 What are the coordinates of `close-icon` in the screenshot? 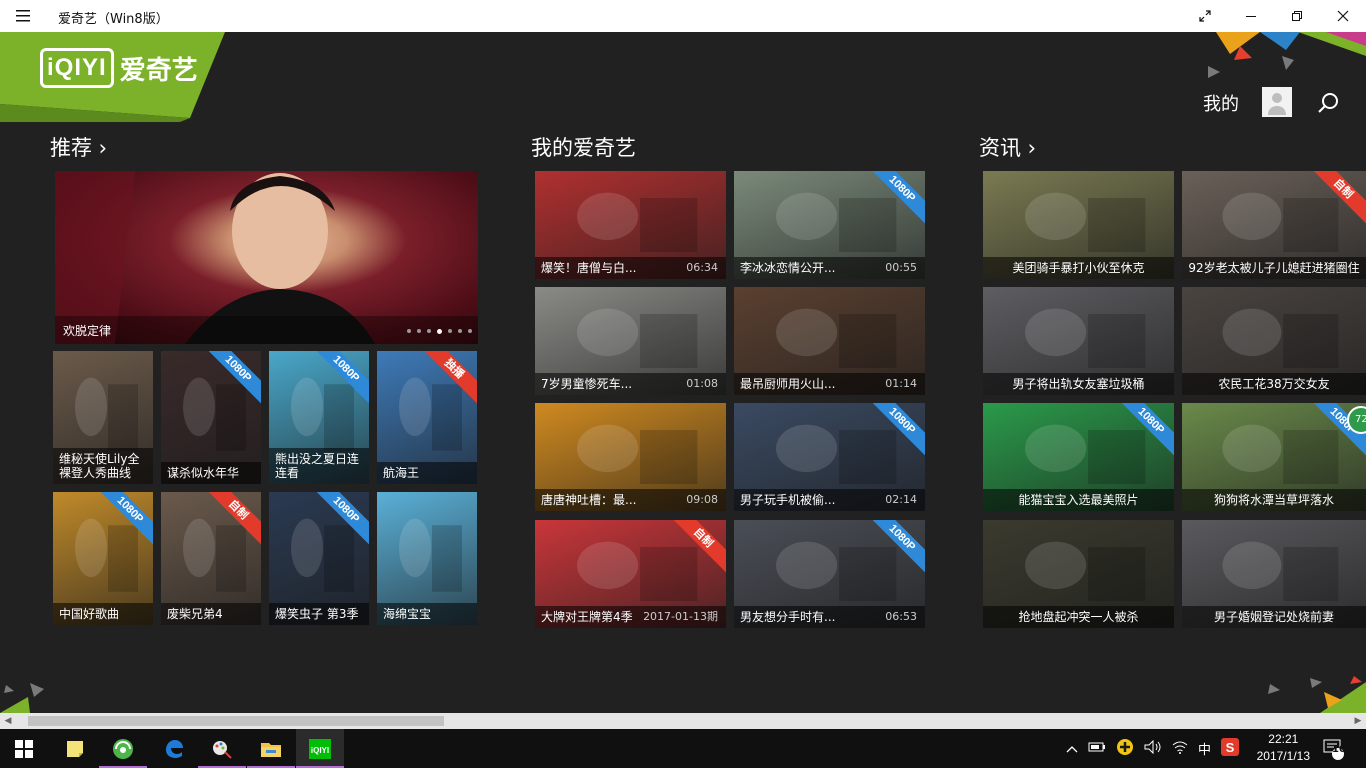 It's located at (1343, 16).